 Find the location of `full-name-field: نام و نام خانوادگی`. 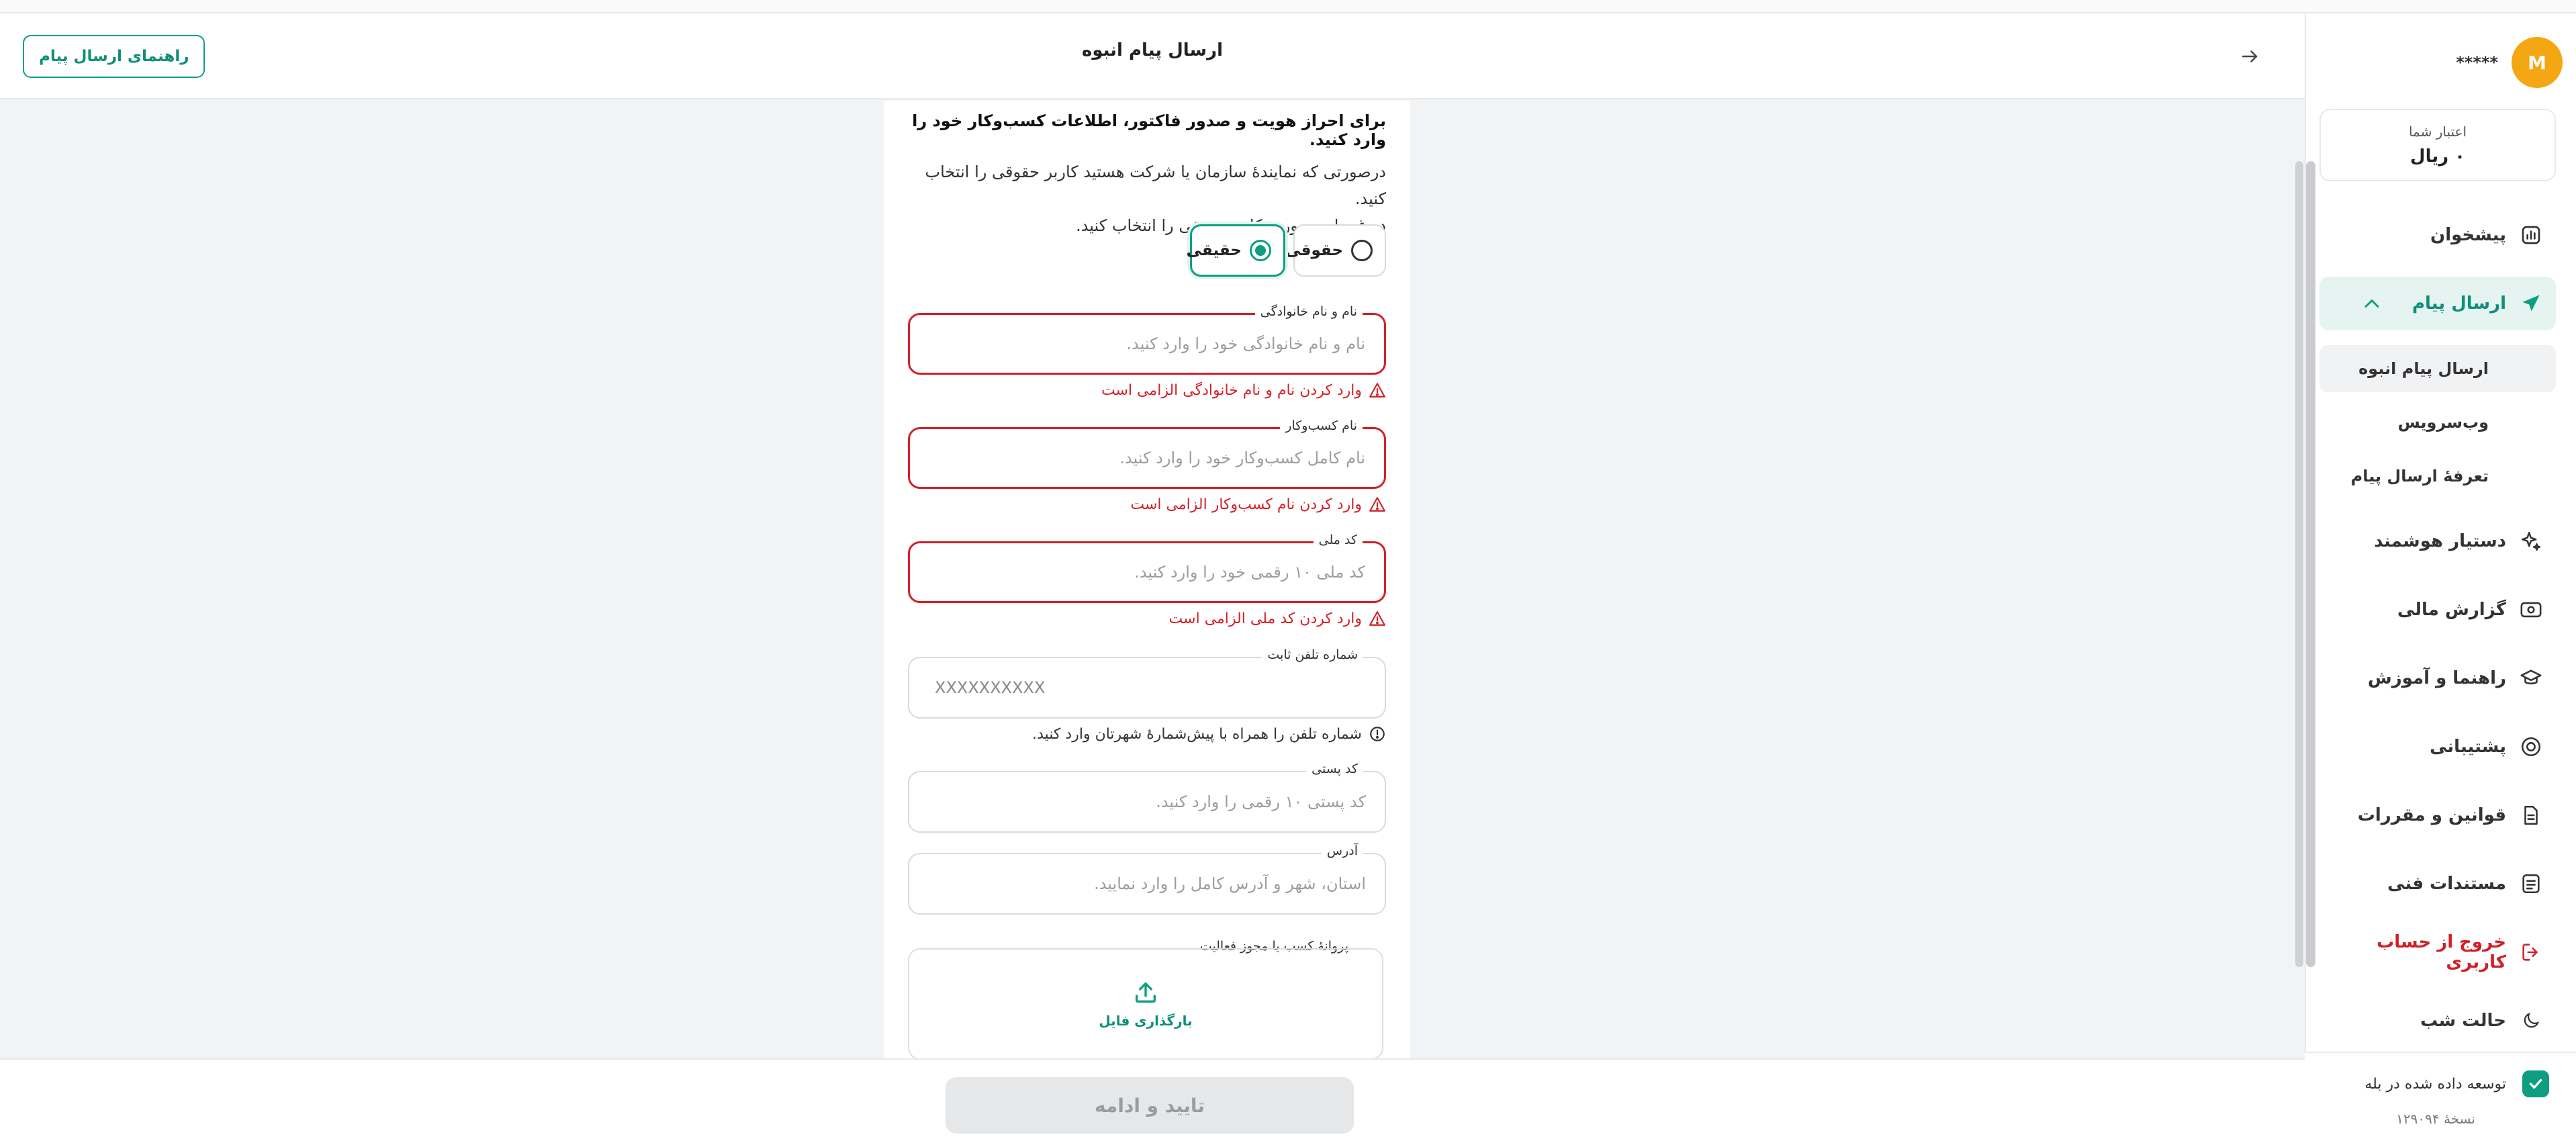

full-name-field: نام و نام خانوادگی is located at coordinates (1147, 339).